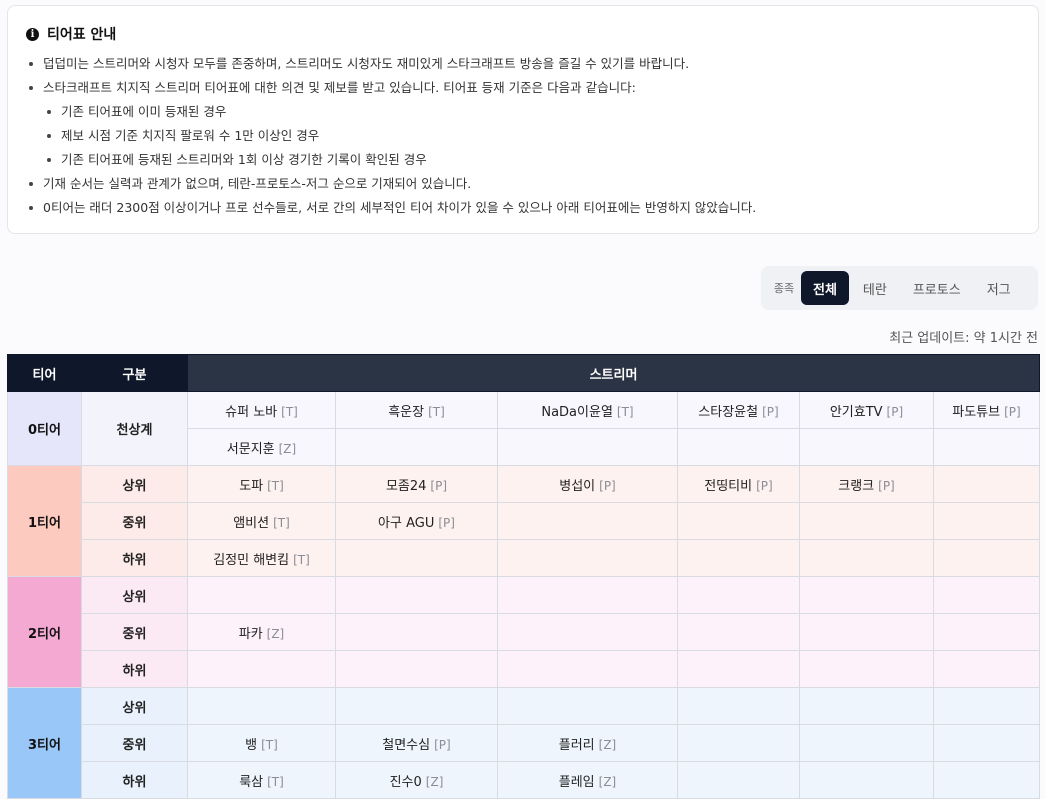 The image size is (1045, 799). I want to click on streamer-cell: 철면수심 [P], so click(416, 743).